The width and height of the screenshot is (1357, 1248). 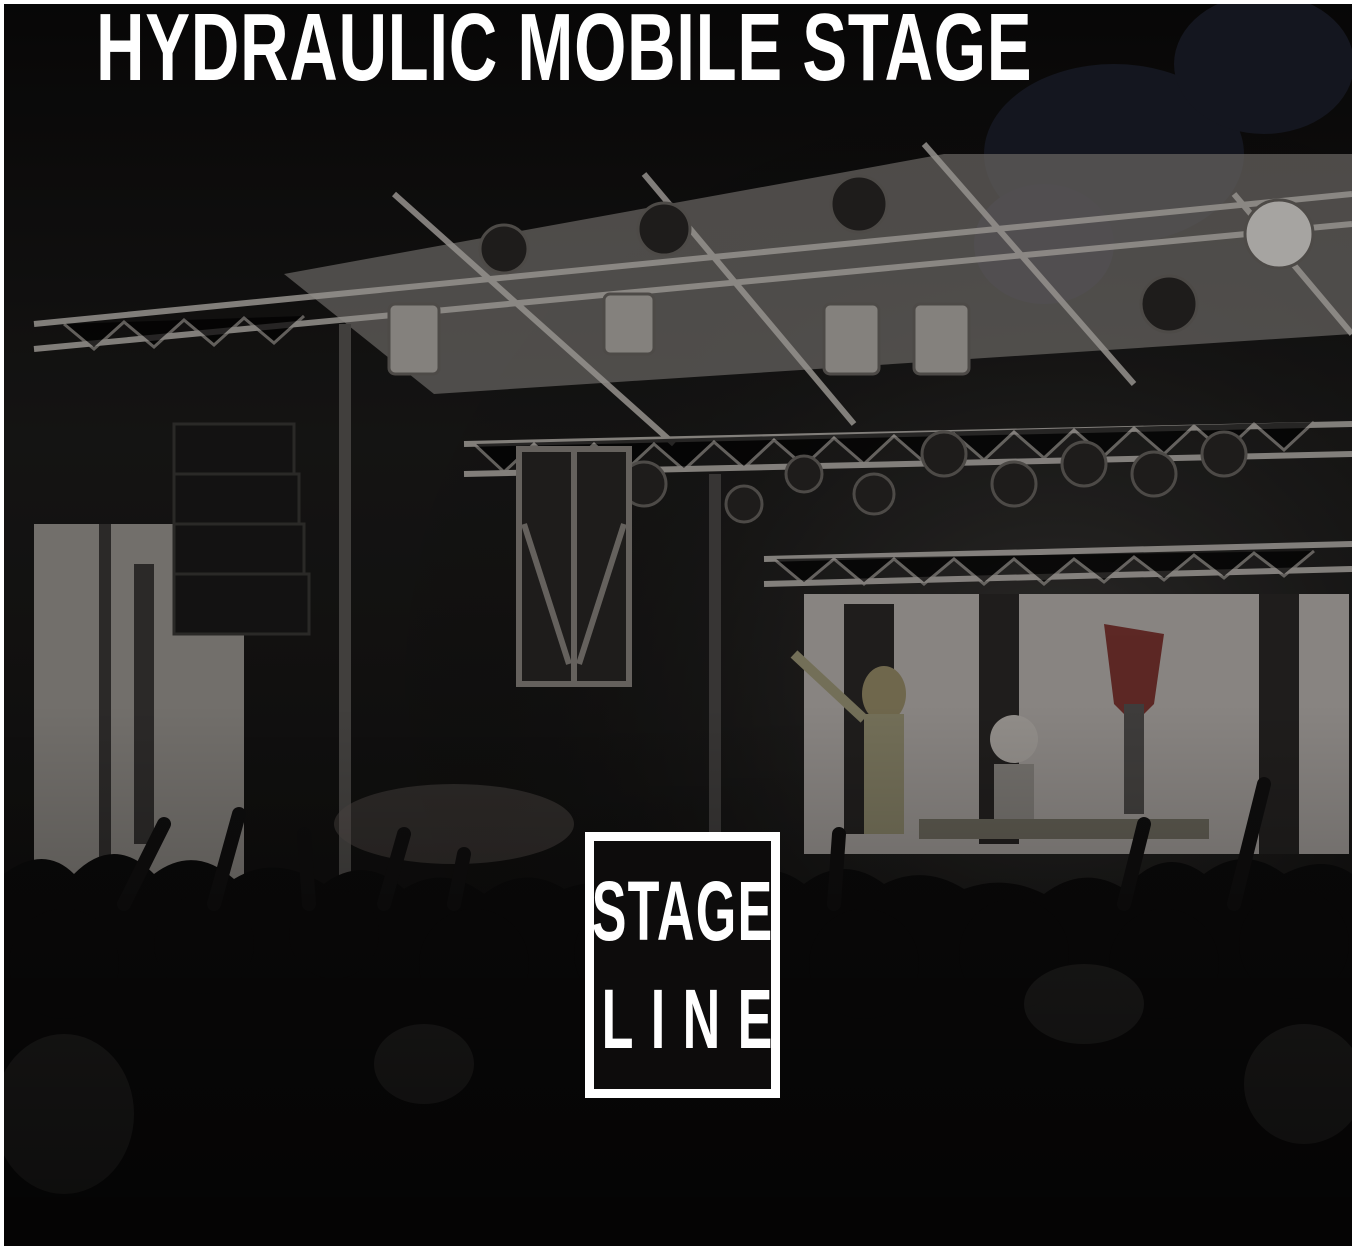 I want to click on logo-panel: STAGE LINE, so click(x=682, y=965).